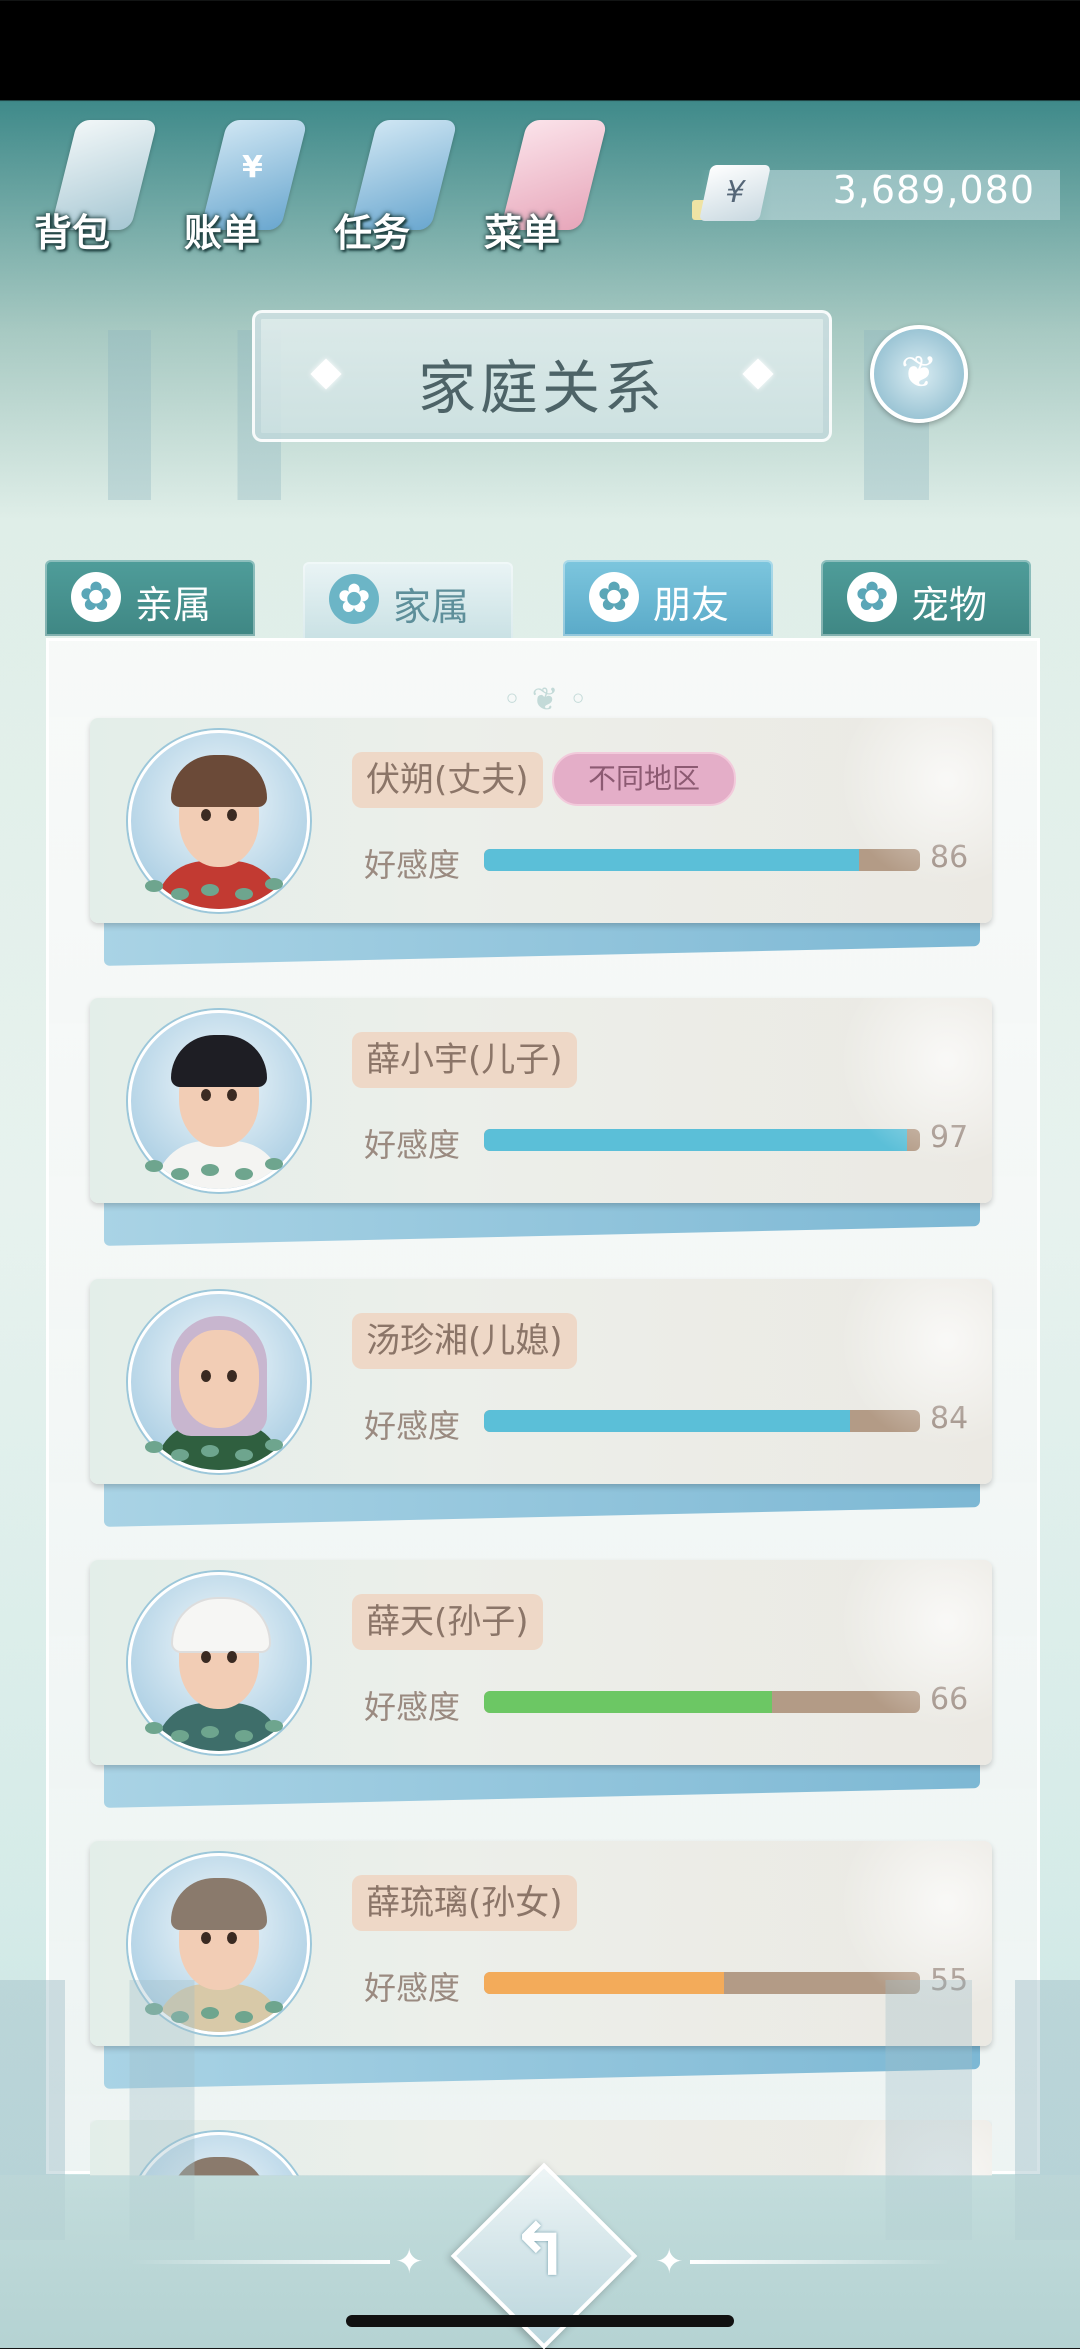 The width and height of the screenshot is (1080, 2349). I want to click on deco-line-left, so click(260, 2262).